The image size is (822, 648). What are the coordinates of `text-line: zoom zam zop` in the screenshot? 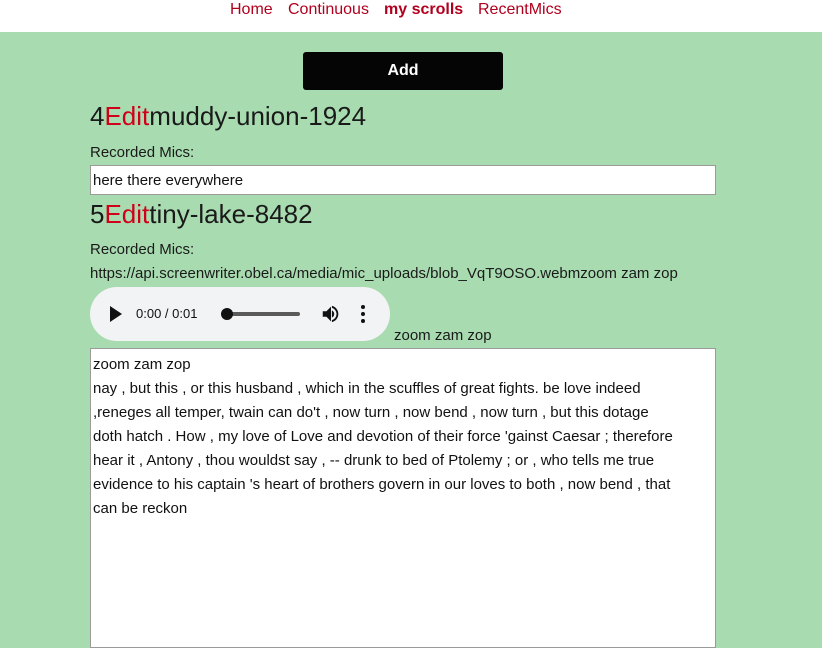 It's located at (142, 364).